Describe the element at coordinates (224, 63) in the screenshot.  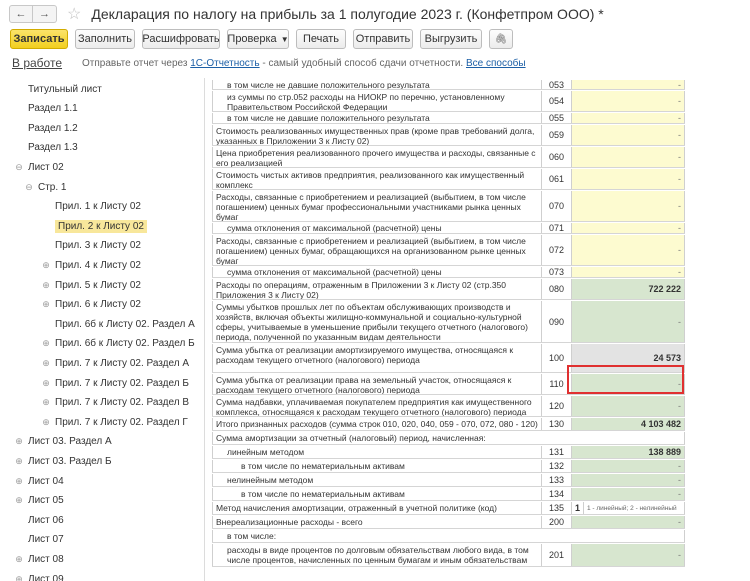
I see `1c-reporting-link: 1С-Отчетность` at that location.